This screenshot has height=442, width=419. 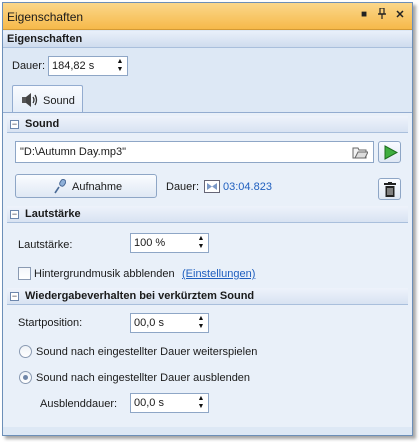 I want to click on trash-icon, so click(x=390, y=191).